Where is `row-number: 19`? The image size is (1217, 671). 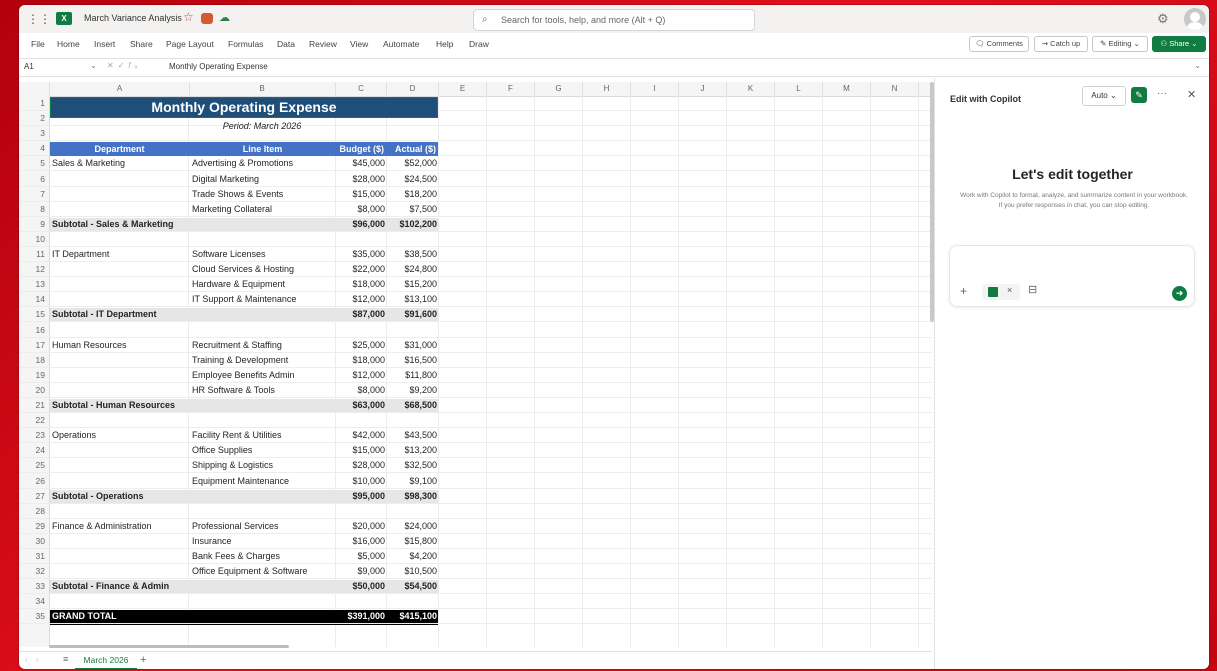 row-number: 19 is located at coordinates (34, 375).